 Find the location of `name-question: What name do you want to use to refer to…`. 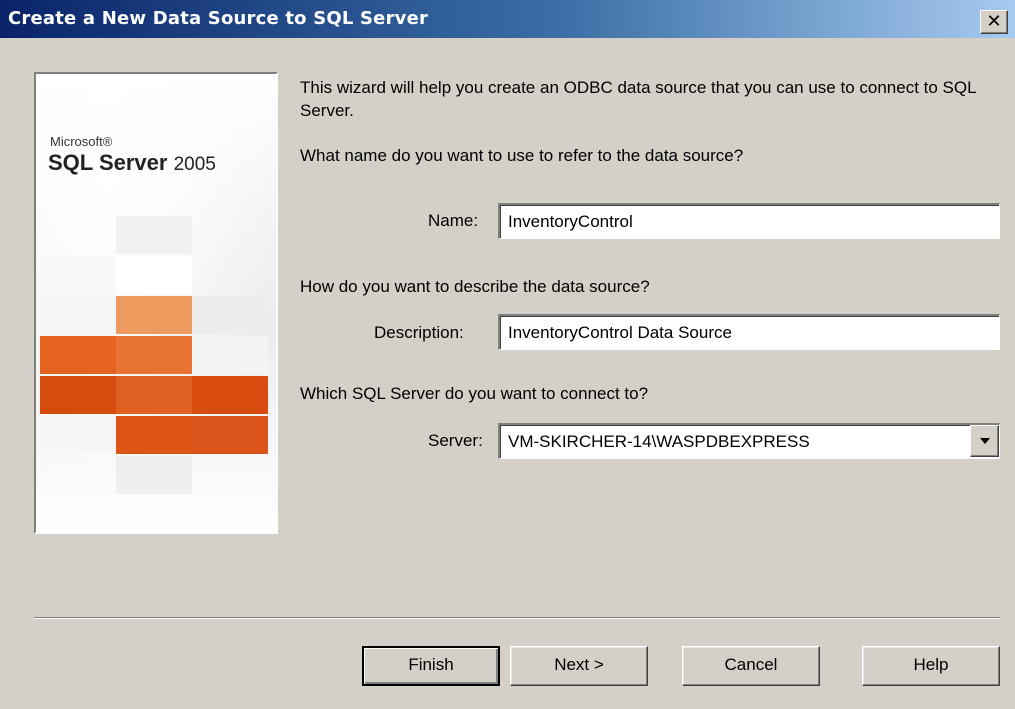

name-question: What name do you want to use to refer to… is located at coordinates (522, 155).